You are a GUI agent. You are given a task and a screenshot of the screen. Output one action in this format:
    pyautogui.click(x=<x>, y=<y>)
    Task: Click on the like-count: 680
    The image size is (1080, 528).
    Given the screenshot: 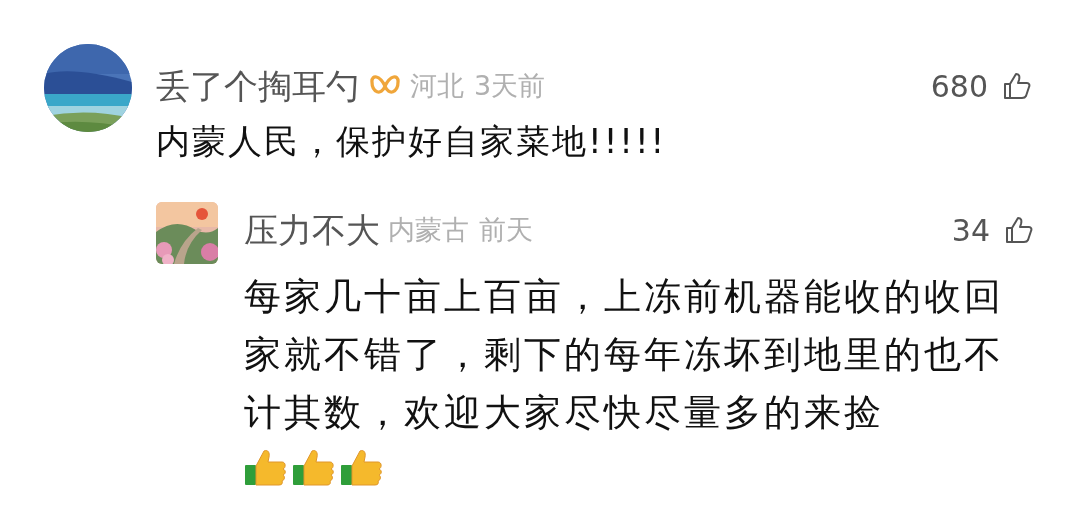 What is the action you would take?
    pyautogui.click(x=959, y=86)
    